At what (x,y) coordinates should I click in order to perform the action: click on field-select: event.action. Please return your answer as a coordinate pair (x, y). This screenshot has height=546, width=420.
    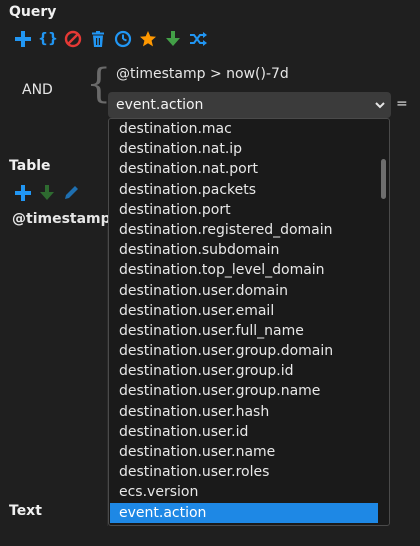
    Looking at the image, I should click on (249, 105).